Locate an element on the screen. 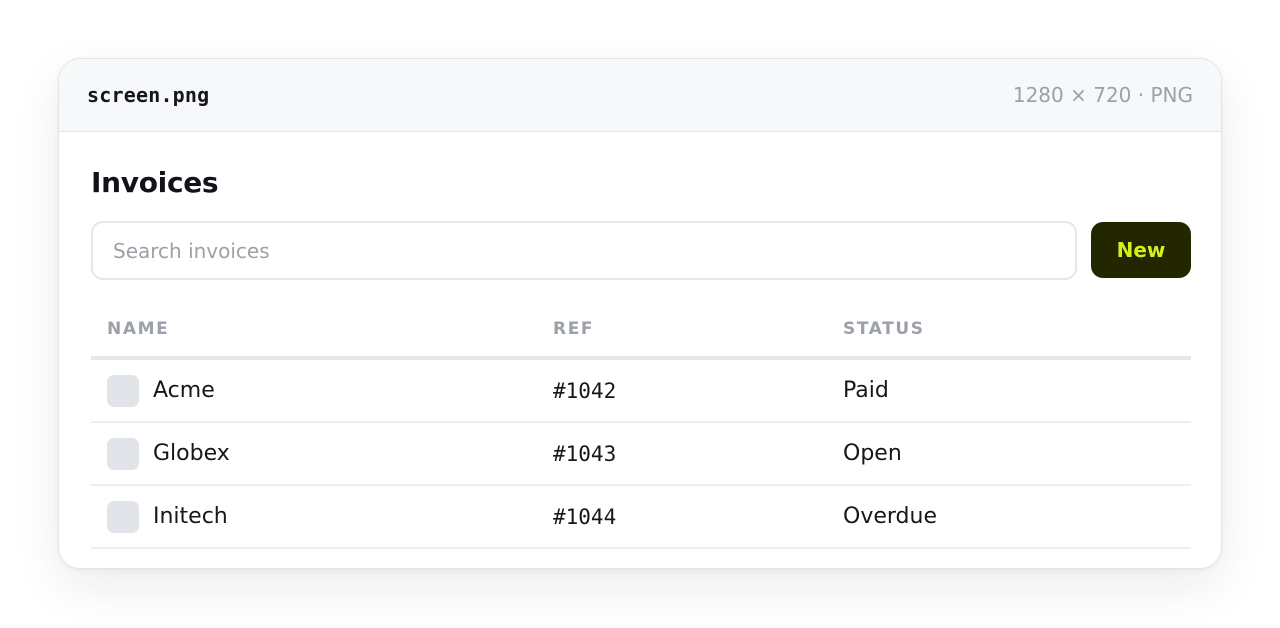  file-name: screen.png is located at coordinates (148, 95).